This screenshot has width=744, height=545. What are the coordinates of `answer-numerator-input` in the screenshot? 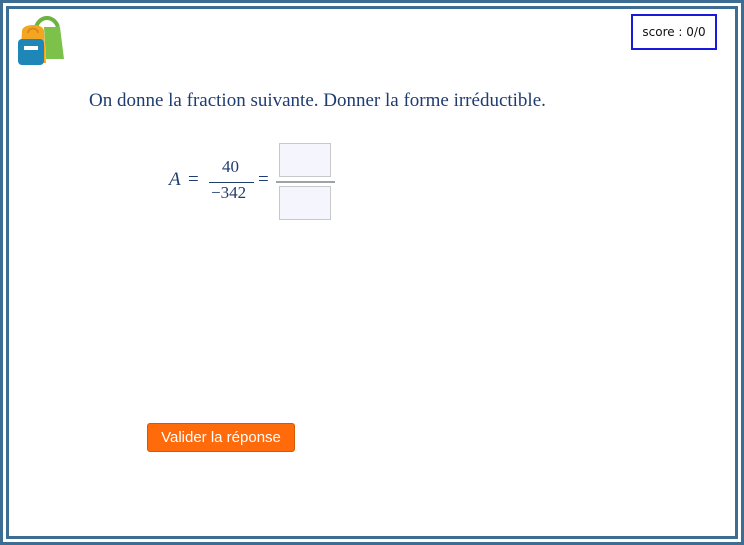 It's located at (305, 160).